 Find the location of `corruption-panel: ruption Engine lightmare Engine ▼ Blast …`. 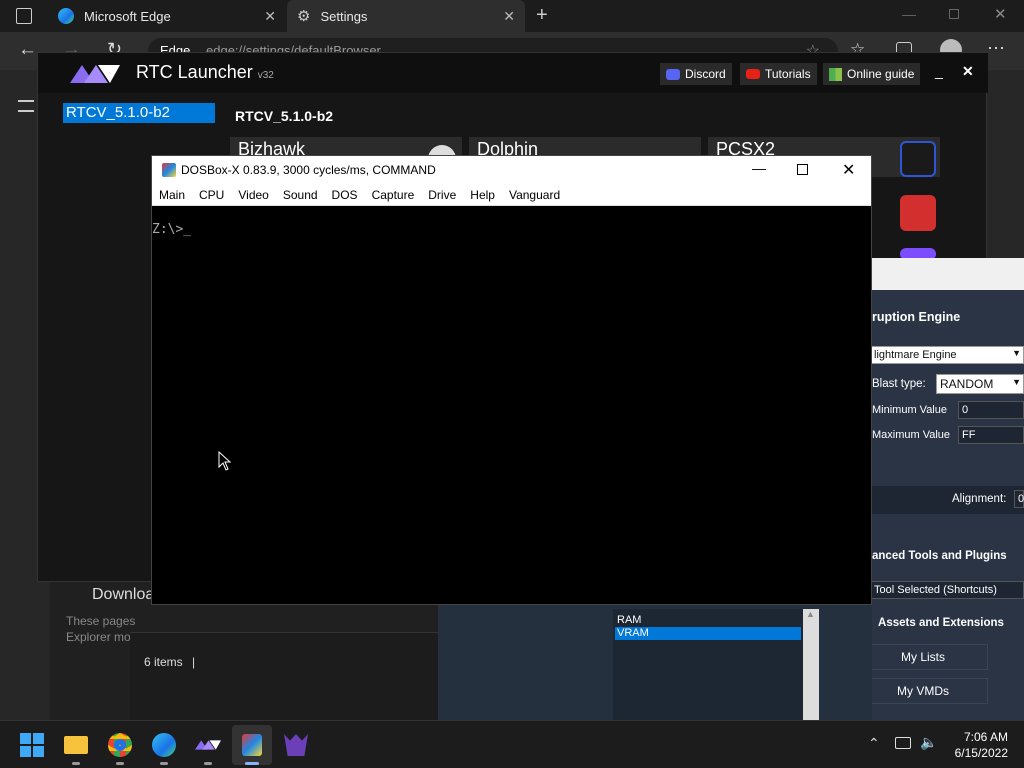

corruption-panel: ruption Engine lightmare Engine ▼ Blast … is located at coordinates (941, 489).